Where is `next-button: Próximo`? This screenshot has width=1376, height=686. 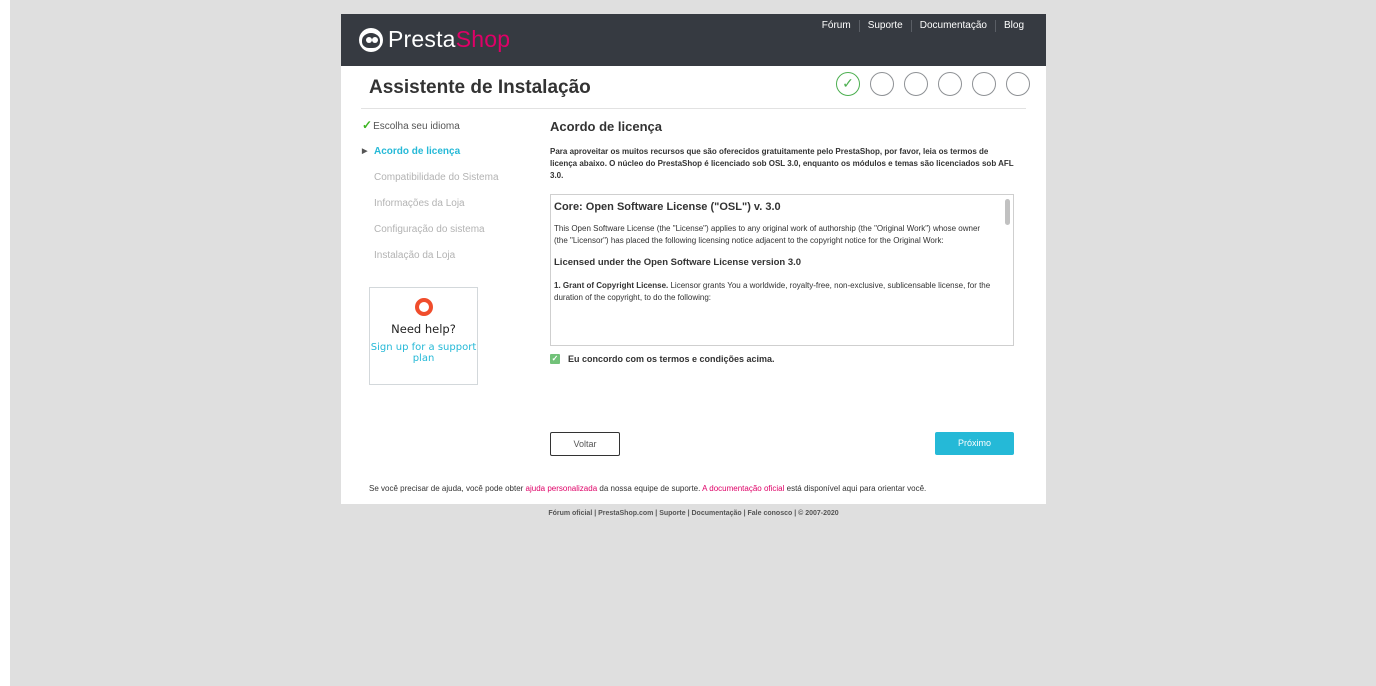
next-button: Próximo is located at coordinates (974, 443).